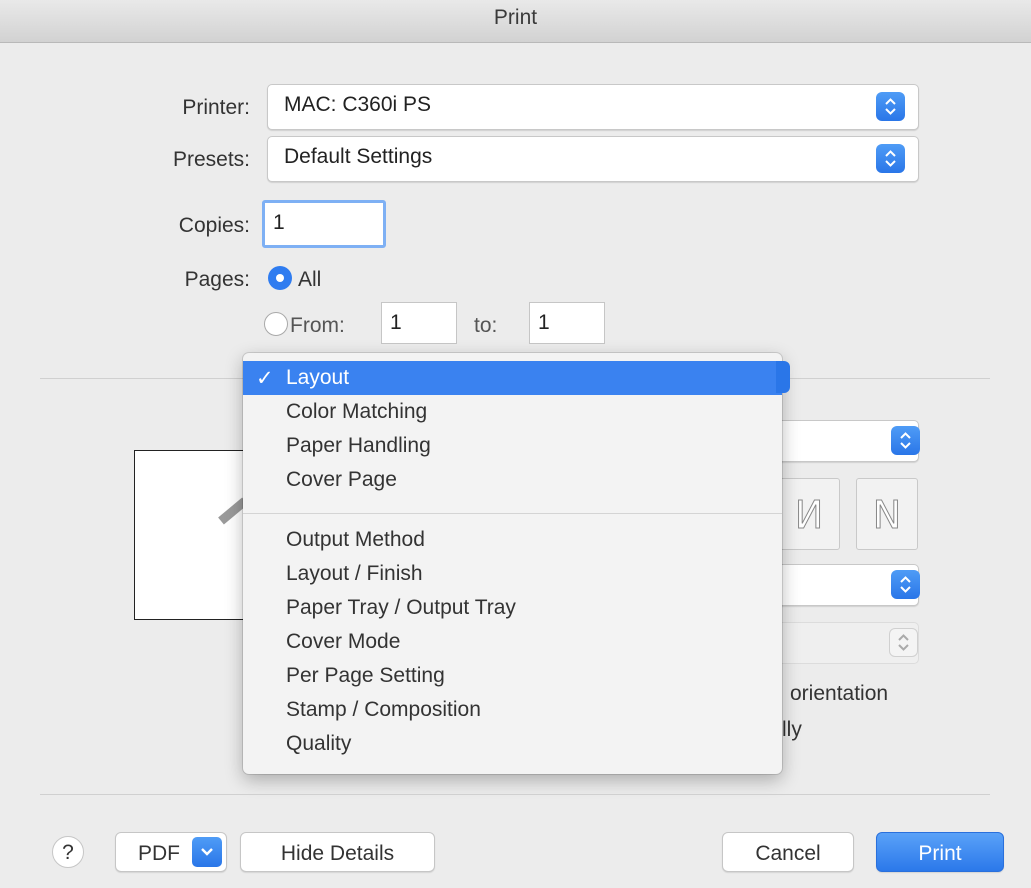 The image size is (1031, 888). What do you see at coordinates (903, 642) in the screenshot?
I see `popup-3-chevron-icon` at bounding box center [903, 642].